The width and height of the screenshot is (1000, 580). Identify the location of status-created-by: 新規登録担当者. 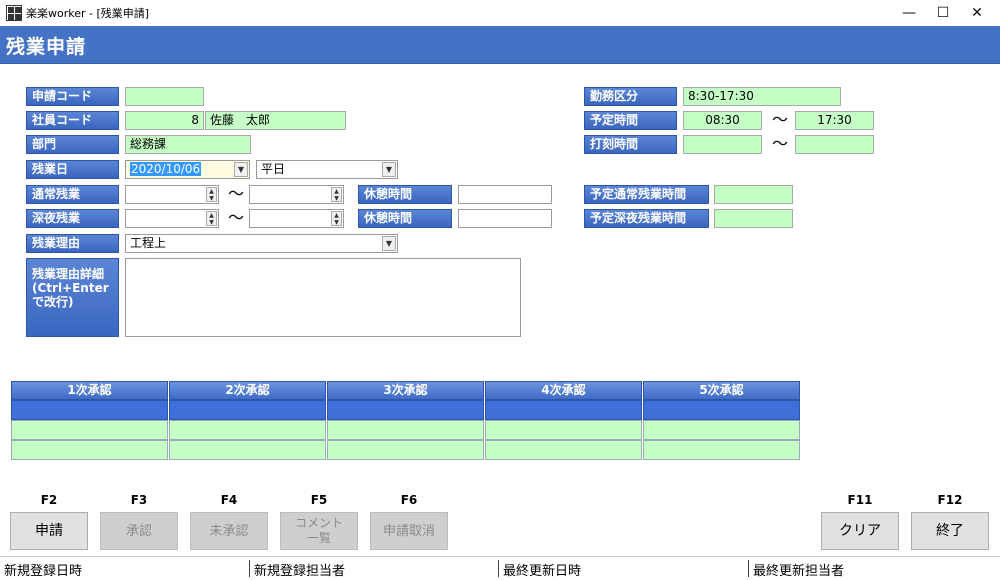
(300, 571).